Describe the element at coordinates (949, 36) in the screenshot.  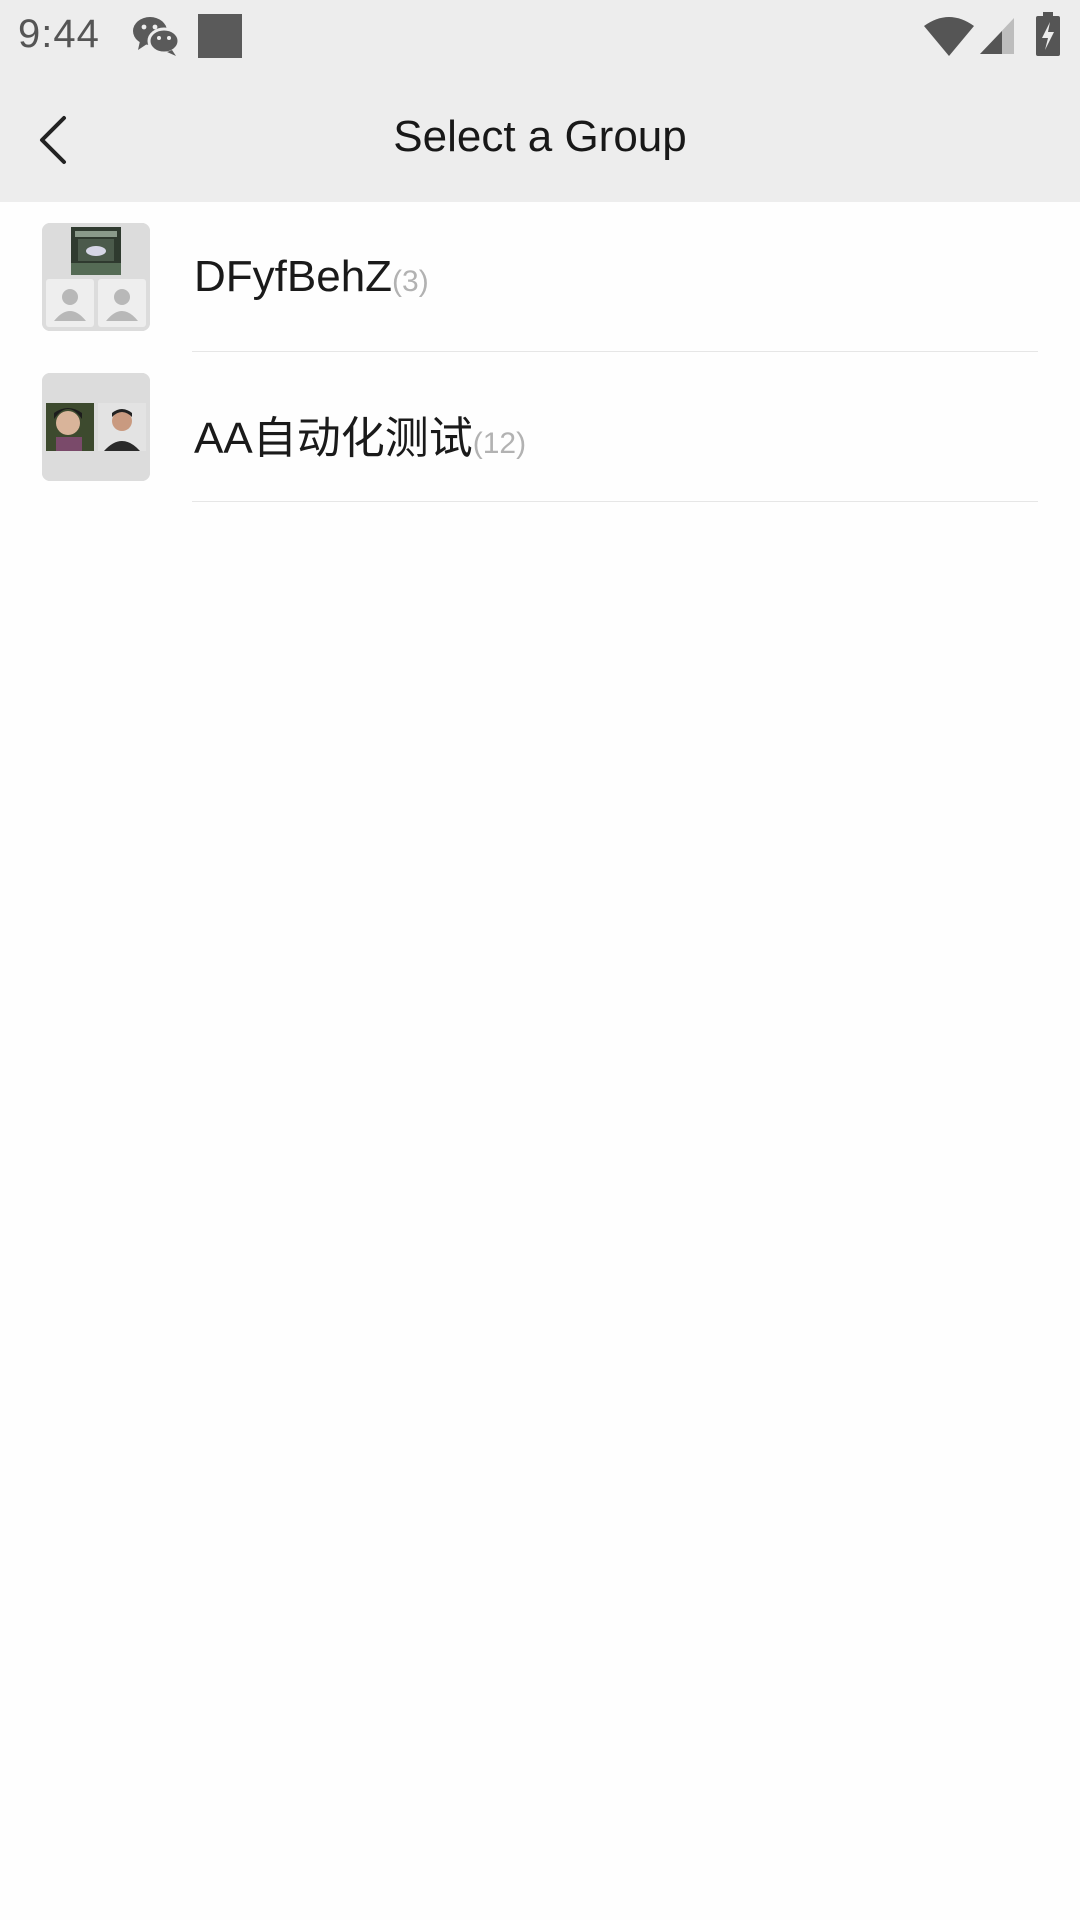
I see `wifi-icon` at that location.